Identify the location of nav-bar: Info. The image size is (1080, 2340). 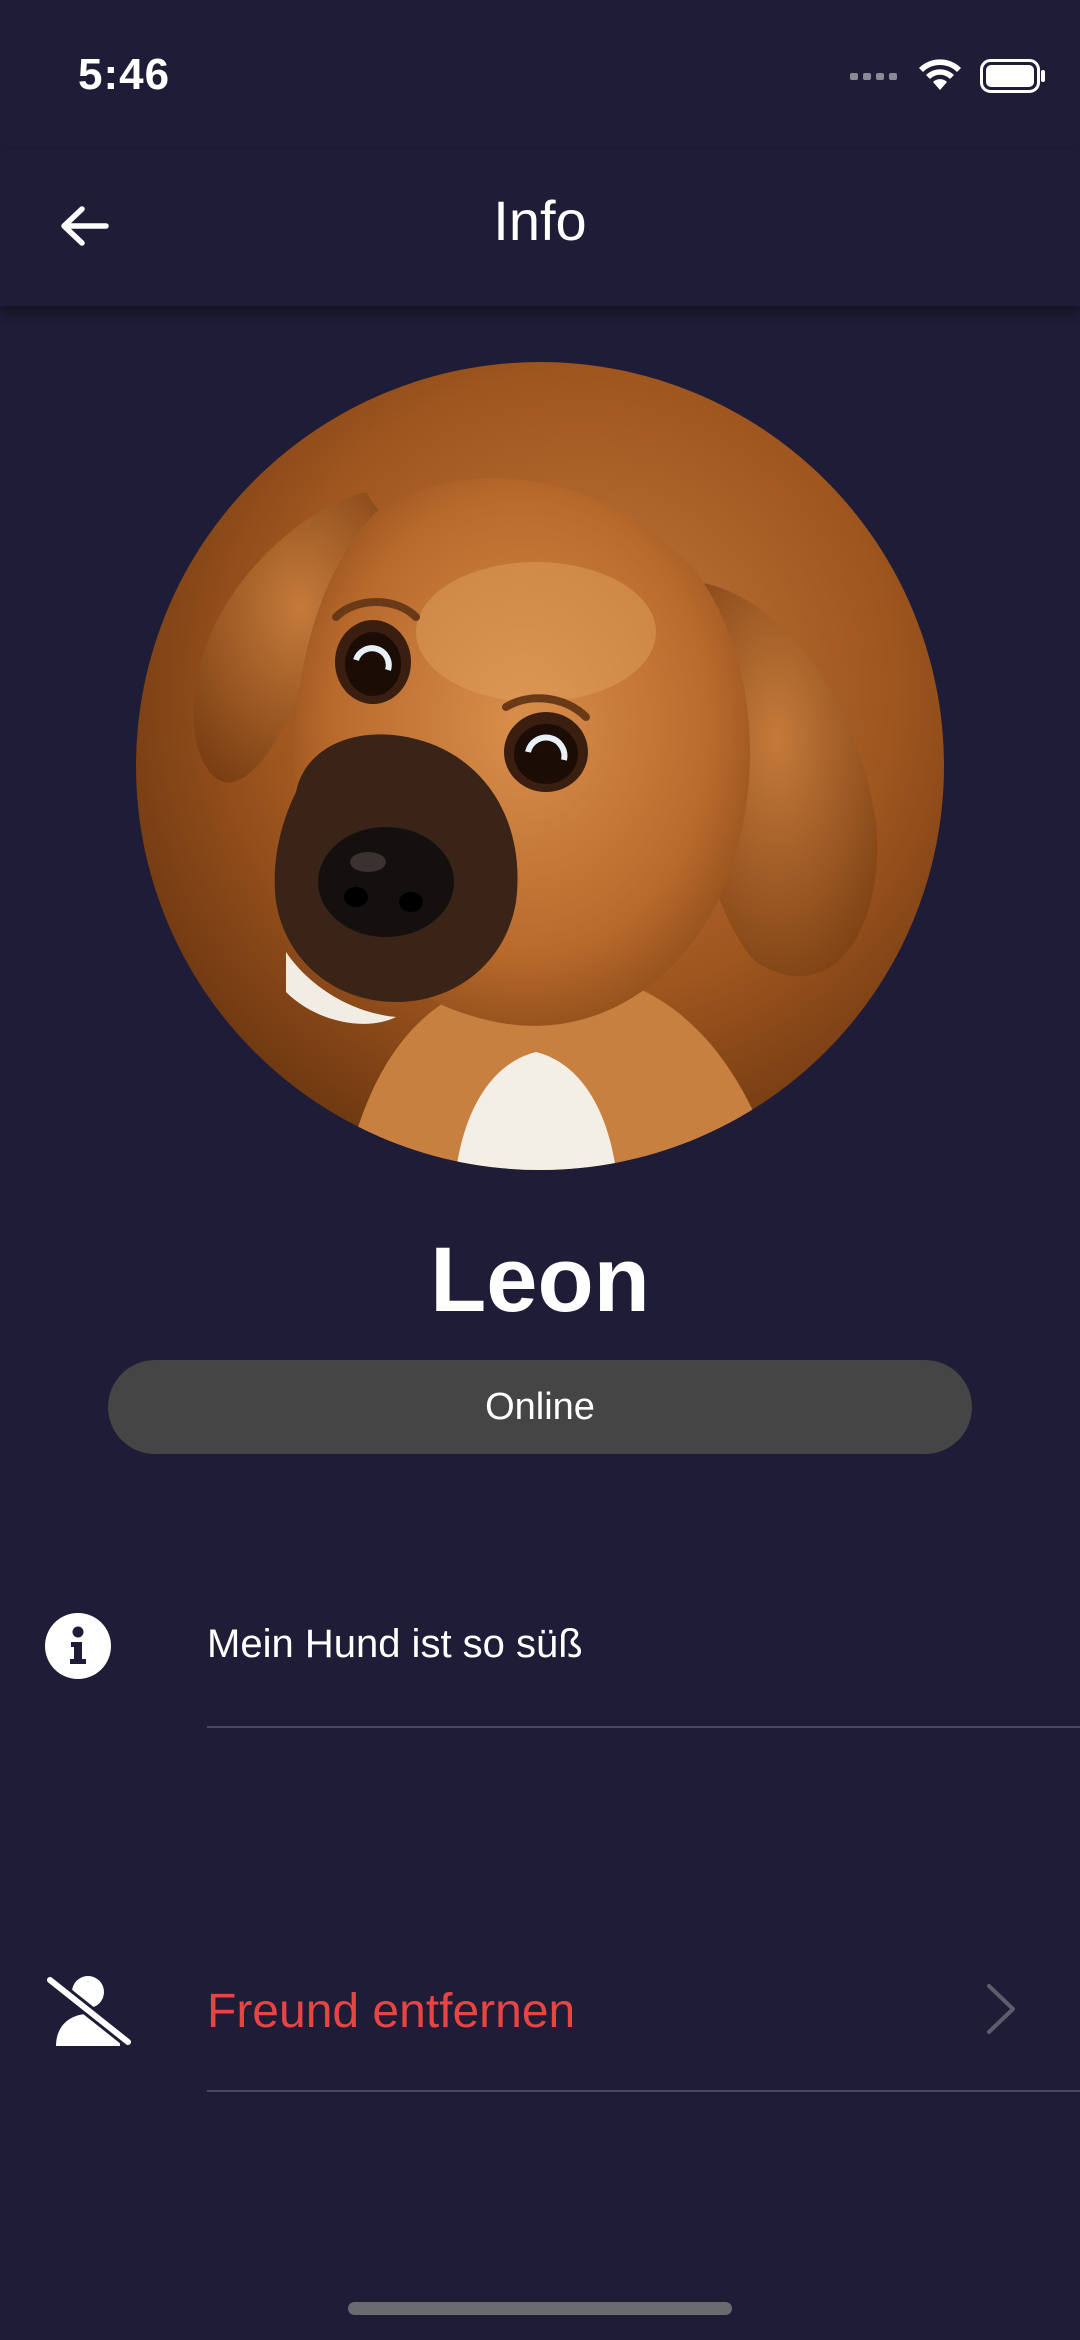
(540, 228).